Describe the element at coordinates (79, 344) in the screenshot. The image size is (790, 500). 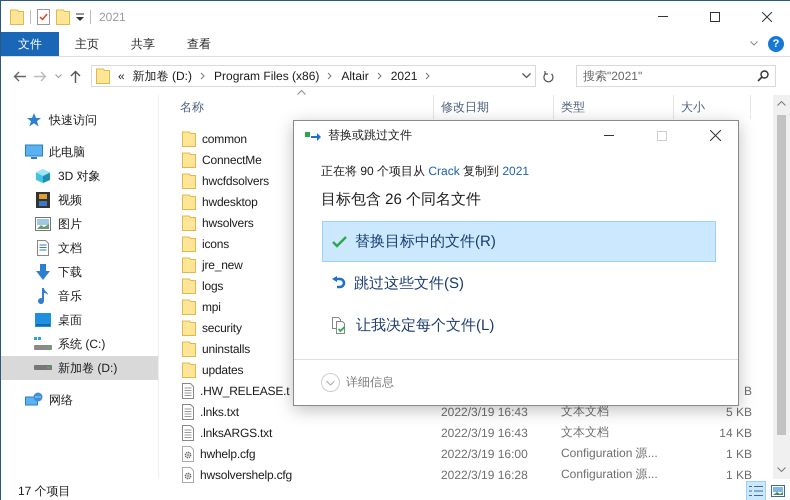
I see `sidebar-item: 系统 (C:)` at that location.